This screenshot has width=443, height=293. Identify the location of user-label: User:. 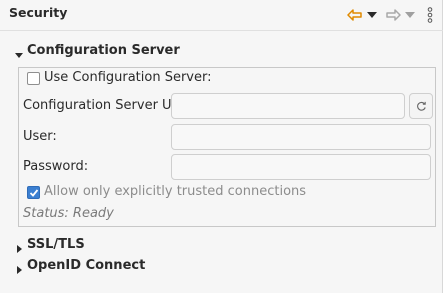
(40, 136).